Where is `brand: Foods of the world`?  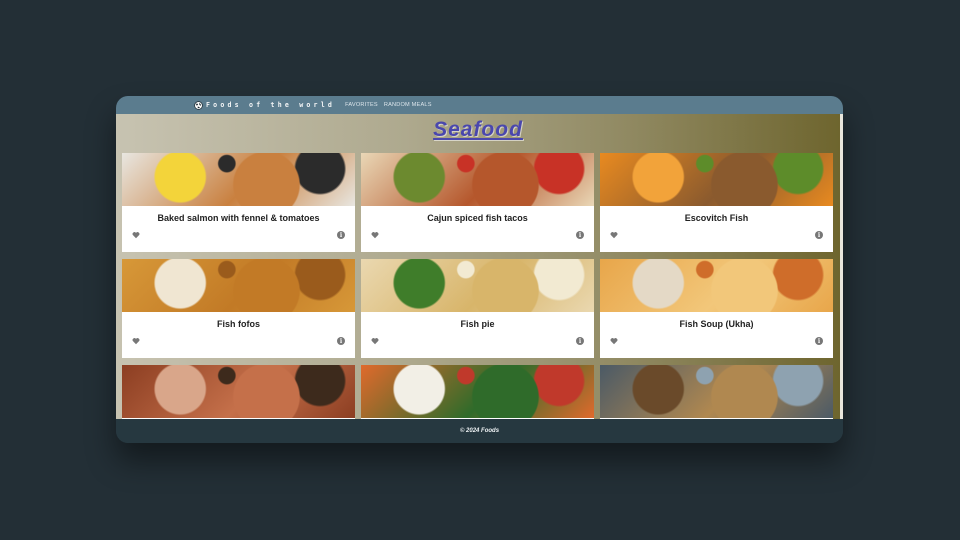
brand: Foods of the world is located at coordinates (265, 105).